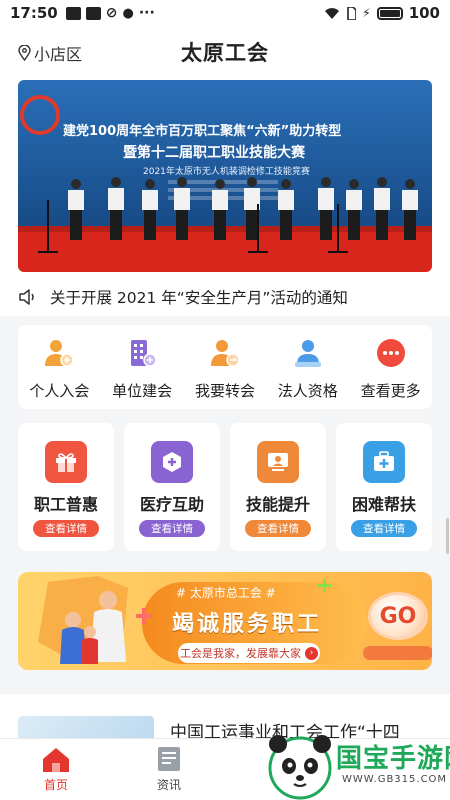  What do you see at coordinates (391, 353) in the screenshot?
I see `more-icon` at bounding box center [391, 353].